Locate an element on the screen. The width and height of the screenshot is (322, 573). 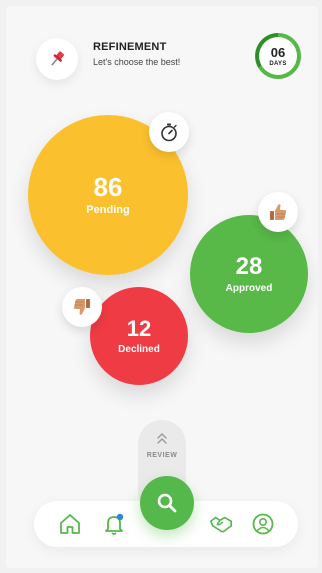
nav-profile is located at coordinates (263, 524).